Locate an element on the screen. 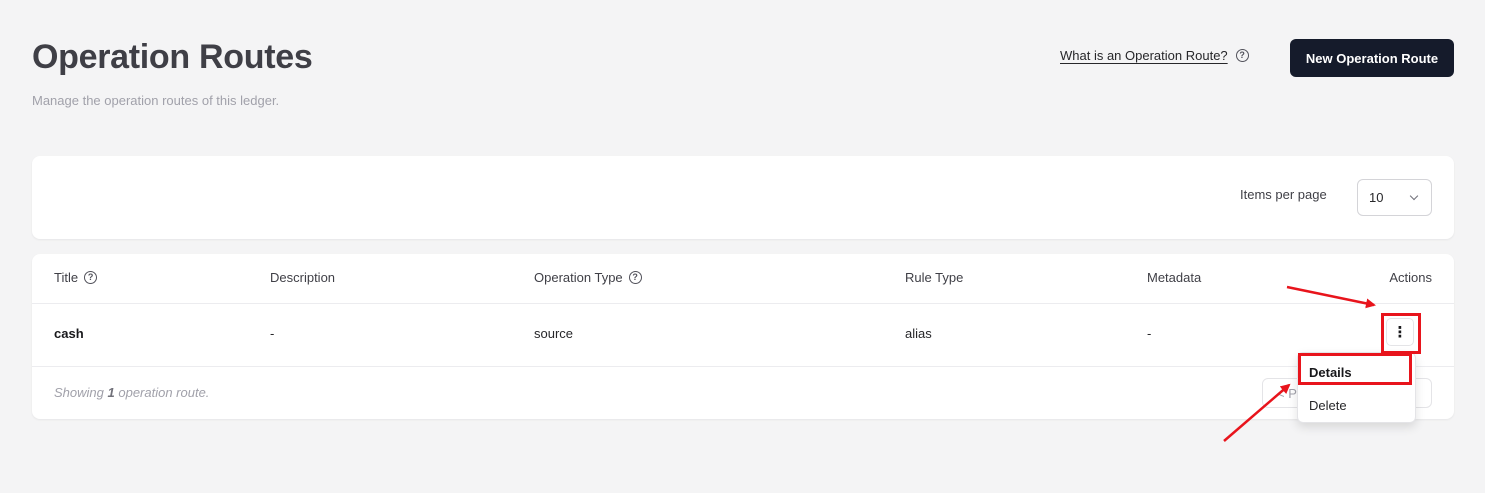 Image resolution: width=1485 pixels, height=493 pixels. column-header-operation-type: Operation Type ? is located at coordinates (588, 277).